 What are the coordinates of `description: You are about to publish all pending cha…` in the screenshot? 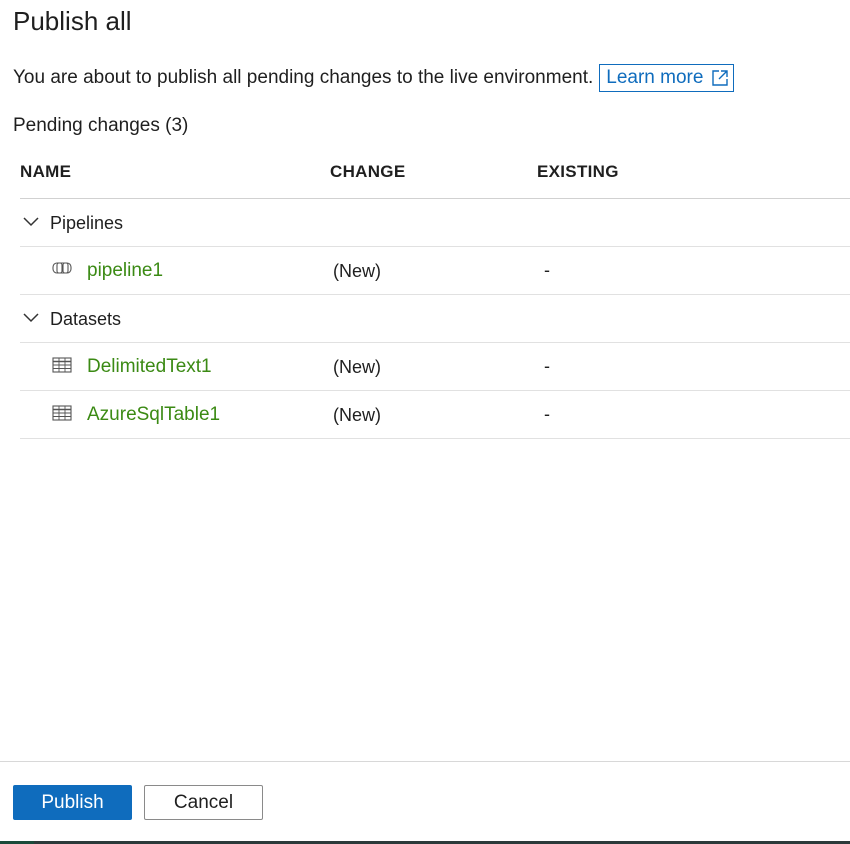 It's located at (374, 78).